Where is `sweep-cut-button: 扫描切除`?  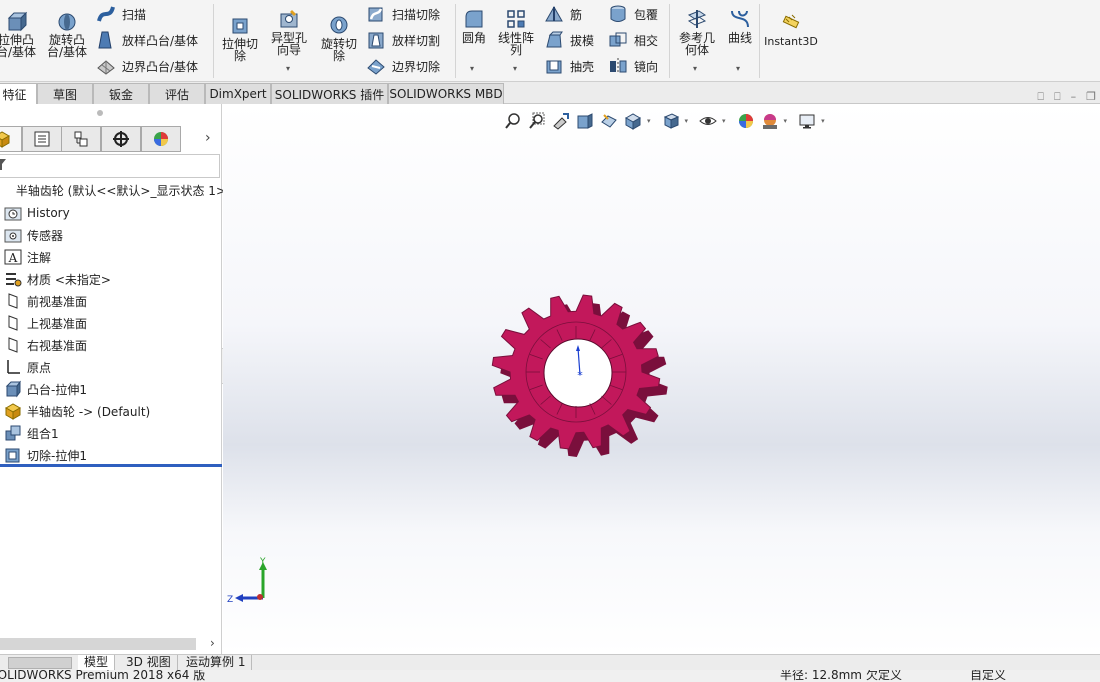 sweep-cut-button: 扫描切除 is located at coordinates (403, 14).